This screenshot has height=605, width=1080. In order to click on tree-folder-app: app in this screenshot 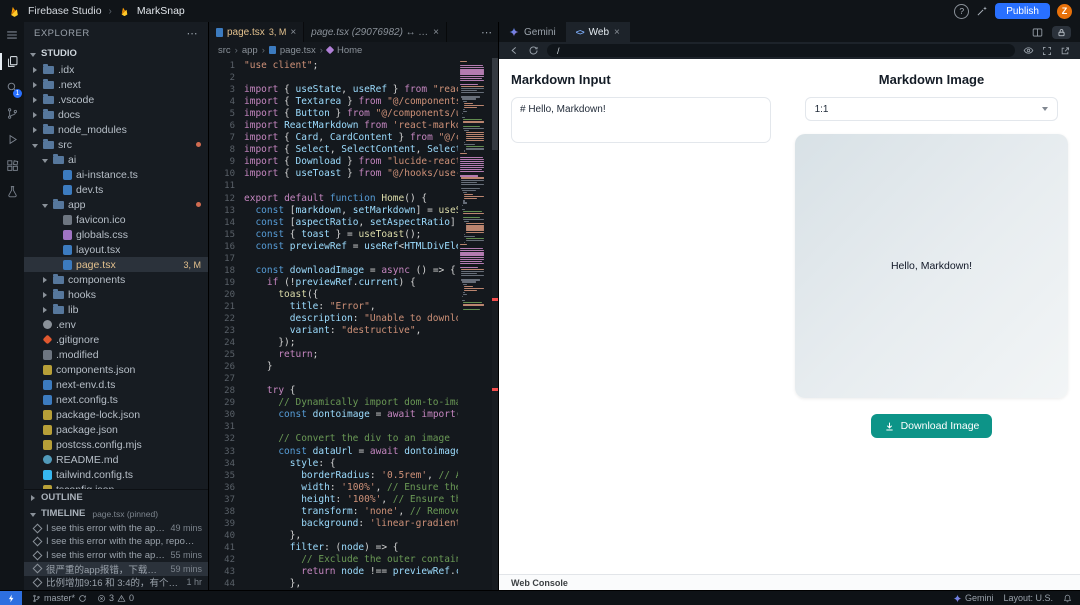, I will do `click(116, 204)`.